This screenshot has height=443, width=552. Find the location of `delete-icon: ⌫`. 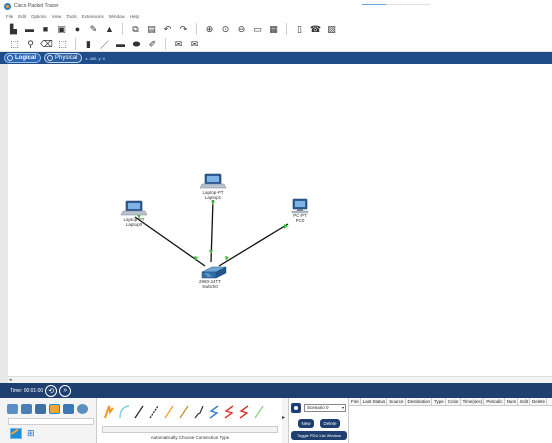

delete-icon: ⌫ is located at coordinates (46, 44).